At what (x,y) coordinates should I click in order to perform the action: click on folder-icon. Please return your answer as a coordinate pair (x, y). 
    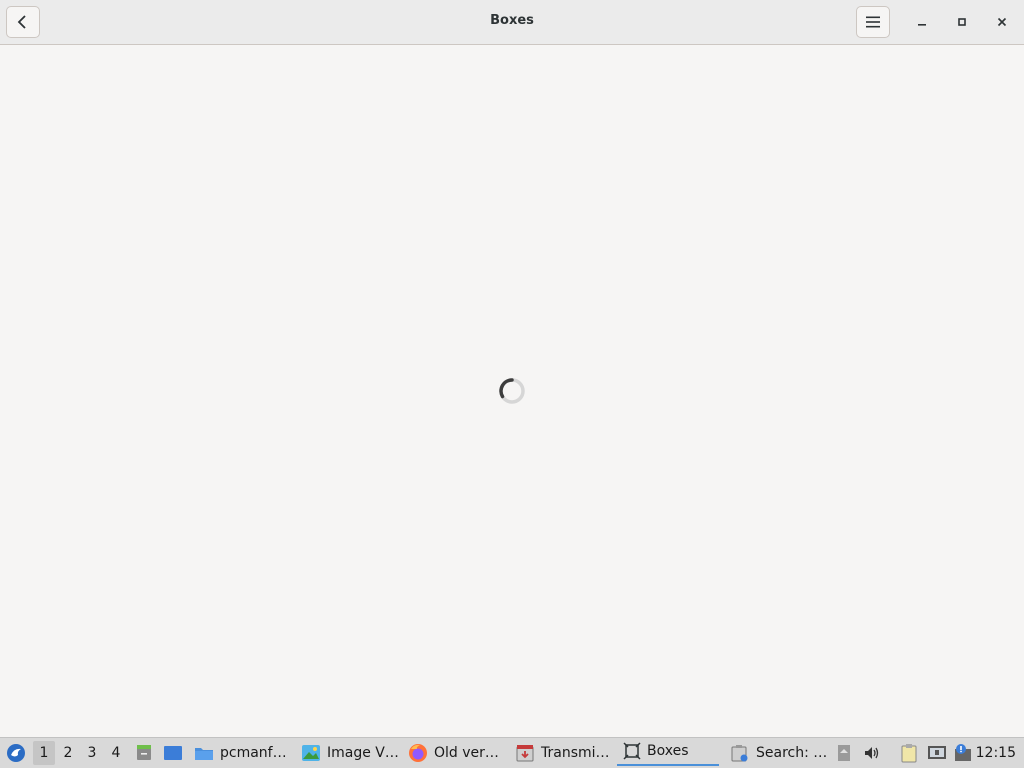
    Looking at the image, I should click on (204, 754).